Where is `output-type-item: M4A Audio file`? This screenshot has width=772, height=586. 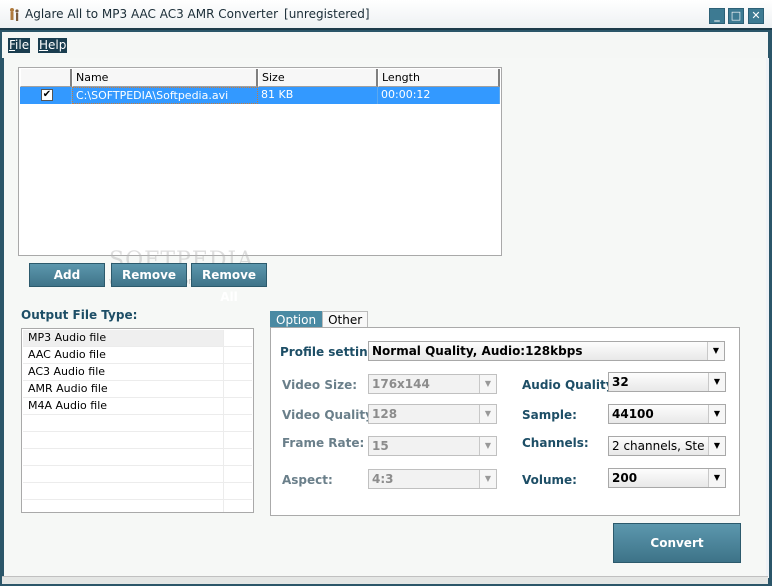
output-type-item: M4A Audio file is located at coordinates (137, 406).